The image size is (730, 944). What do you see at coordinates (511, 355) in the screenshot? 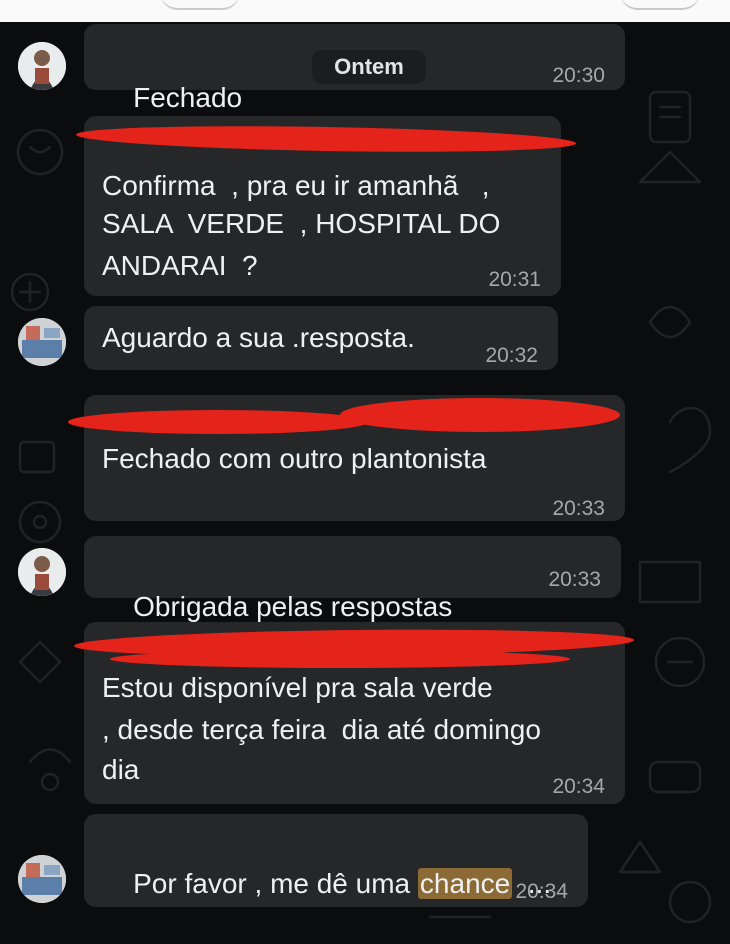
I see `message-time: 20:32` at bounding box center [511, 355].